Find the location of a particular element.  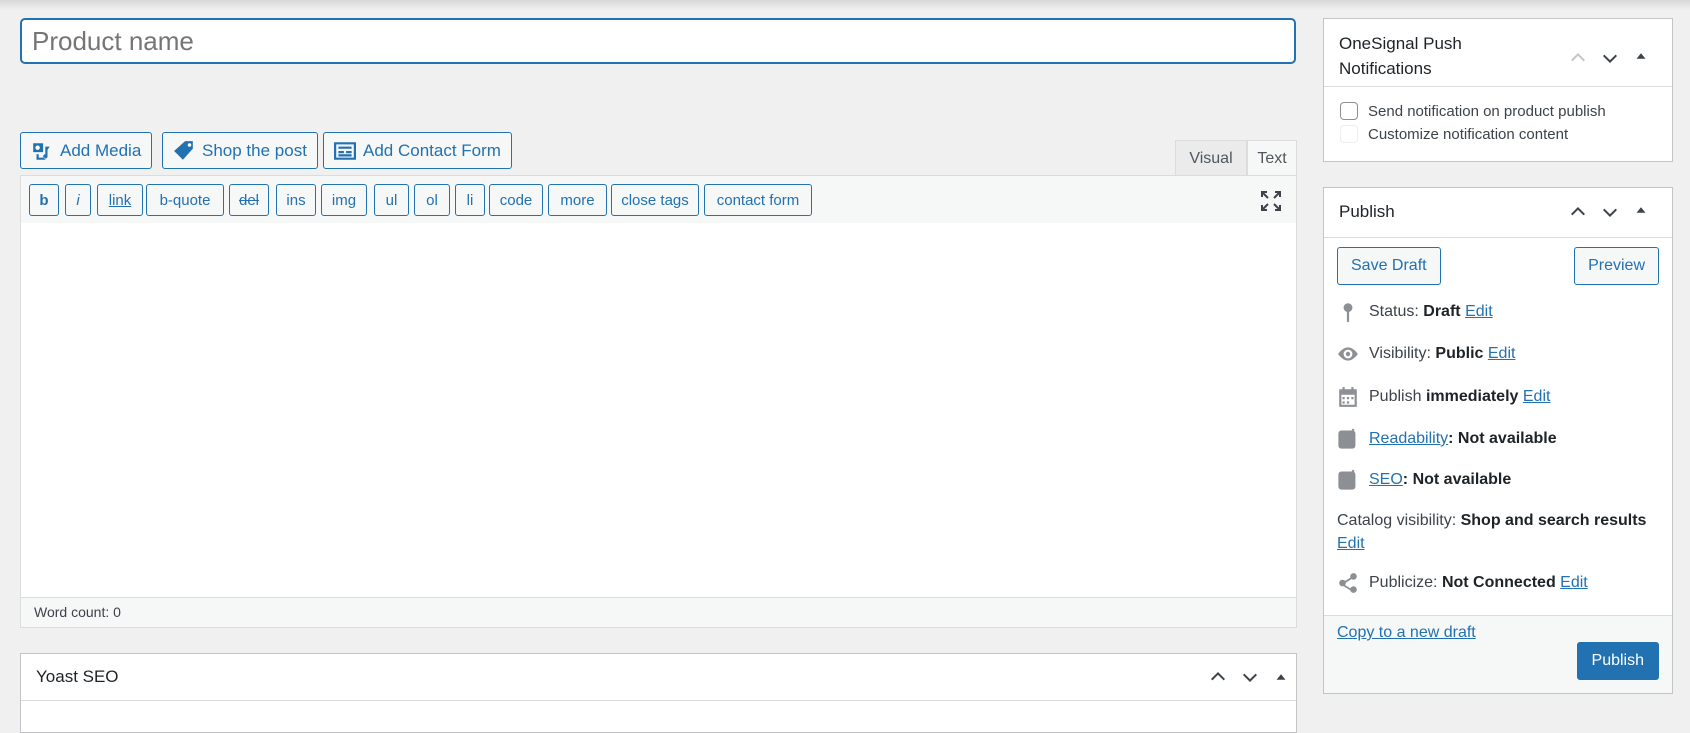

publicize-edit-link: Edit is located at coordinates (1574, 582).